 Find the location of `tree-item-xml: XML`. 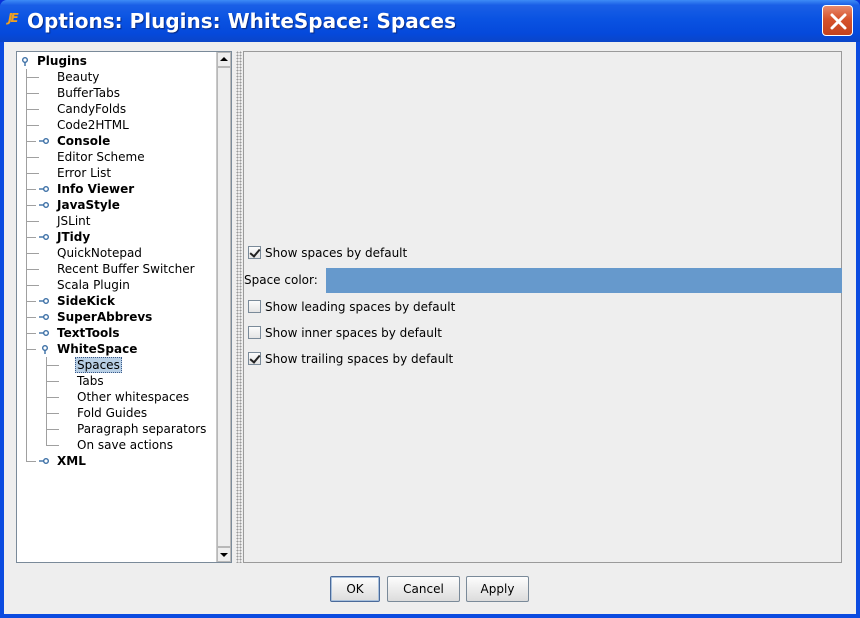

tree-item-xml: XML is located at coordinates (71, 461).